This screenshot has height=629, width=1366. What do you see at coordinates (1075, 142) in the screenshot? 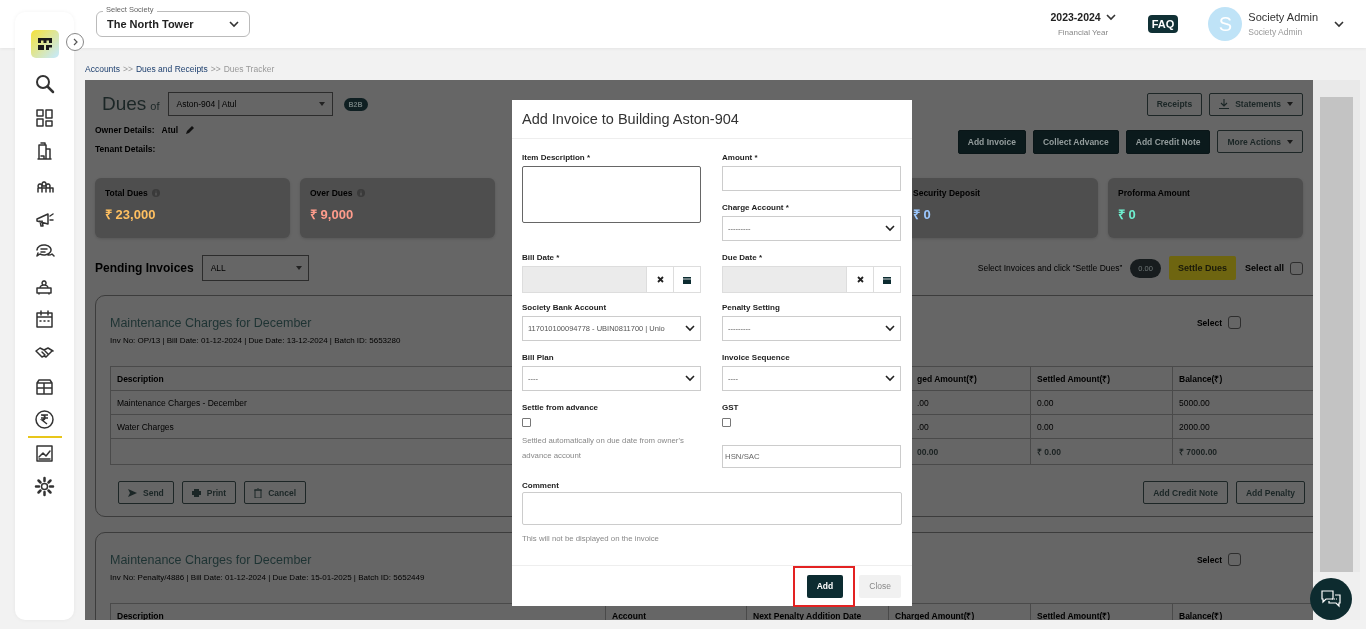
I see `action-button: Collect Advance` at bounding box center [1075, 142].